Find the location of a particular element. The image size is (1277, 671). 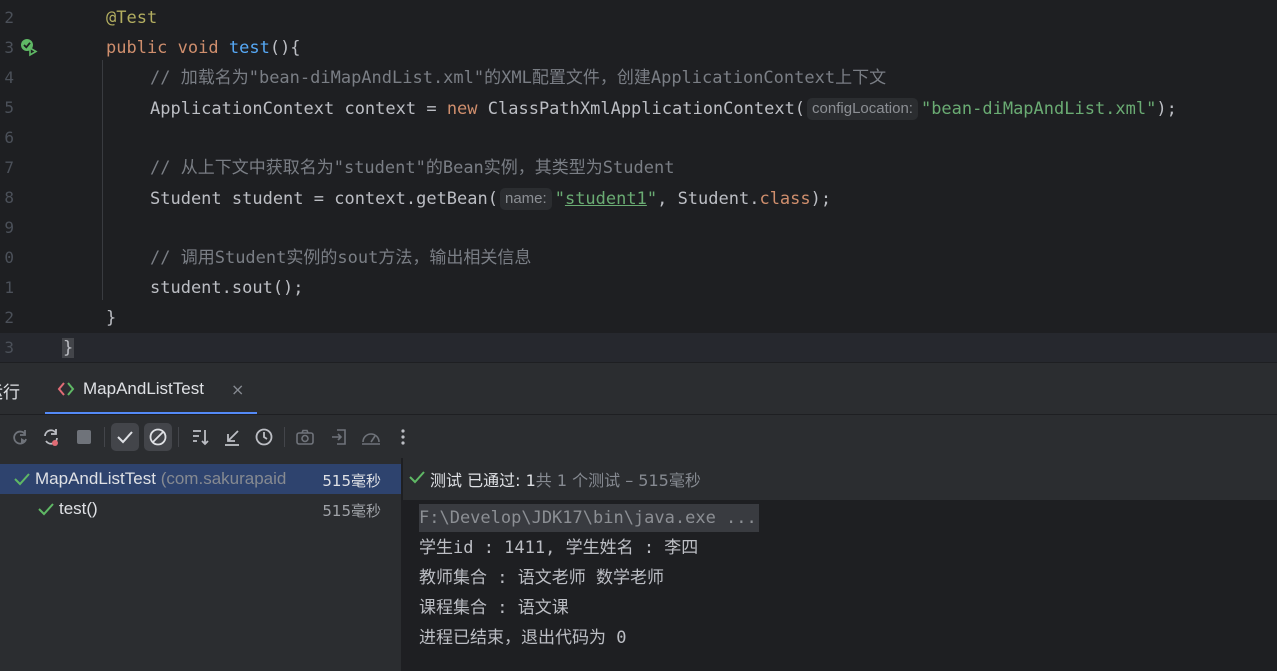

stop-button is located at coordinates (84, 437).